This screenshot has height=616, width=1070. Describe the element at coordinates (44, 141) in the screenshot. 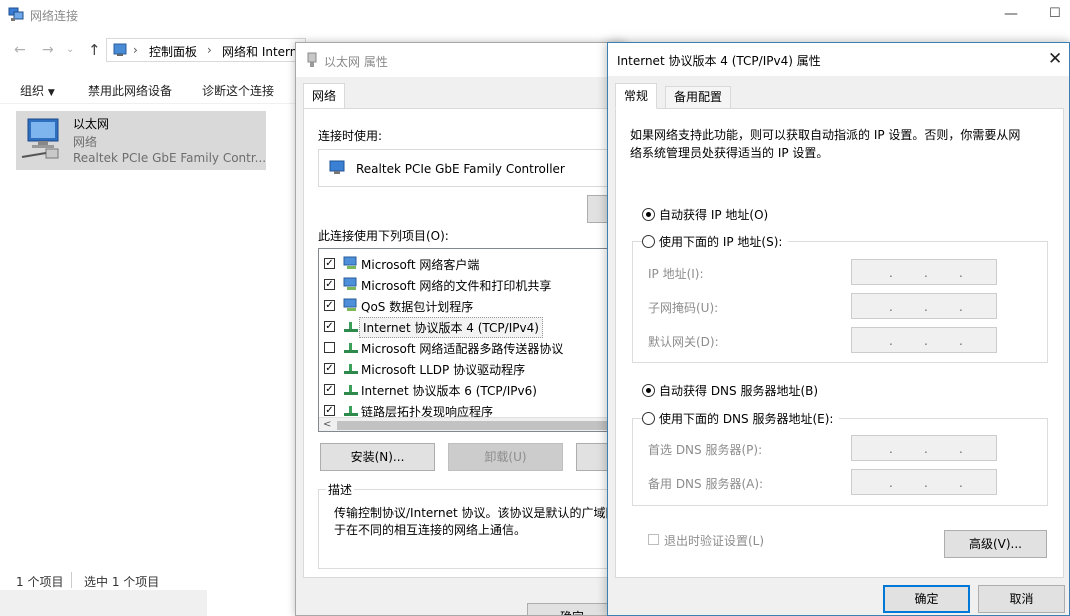

I see `ethernet-adapter-icon` at that location.